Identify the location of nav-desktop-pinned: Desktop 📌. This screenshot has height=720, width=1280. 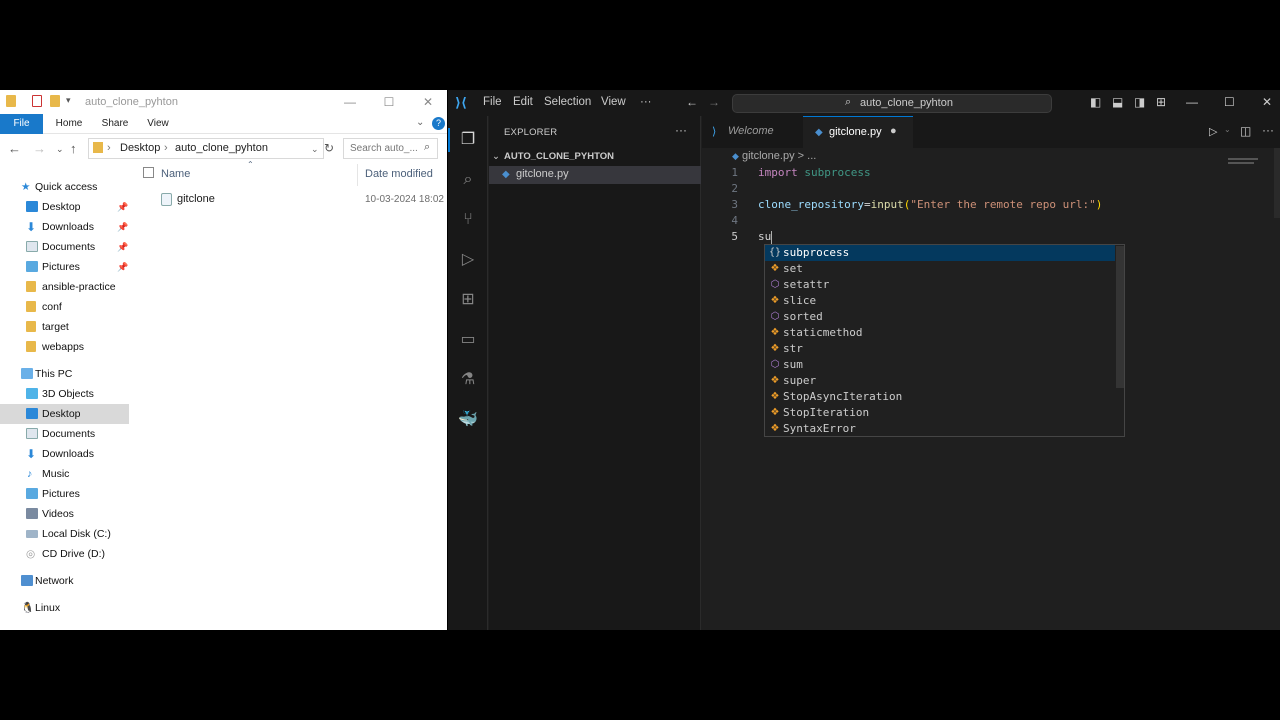
(64, 207).